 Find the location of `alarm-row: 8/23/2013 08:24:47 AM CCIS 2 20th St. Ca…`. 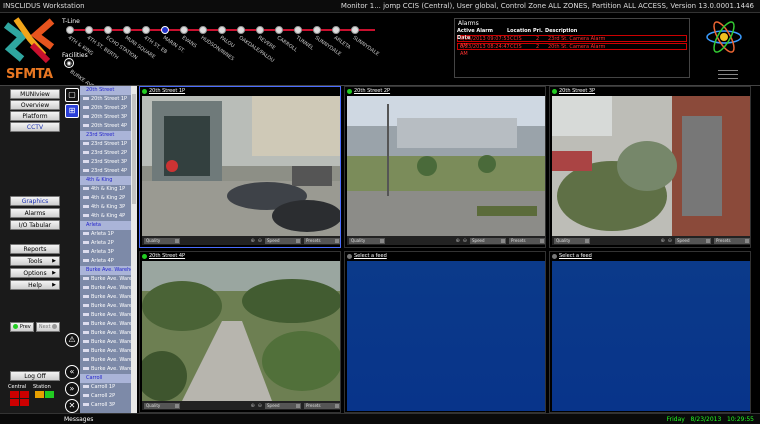

alarm-row: 8/23/2013 08:24:47 AM CCIS 2 20th St. Ca… is located at coordinates (572, 50).